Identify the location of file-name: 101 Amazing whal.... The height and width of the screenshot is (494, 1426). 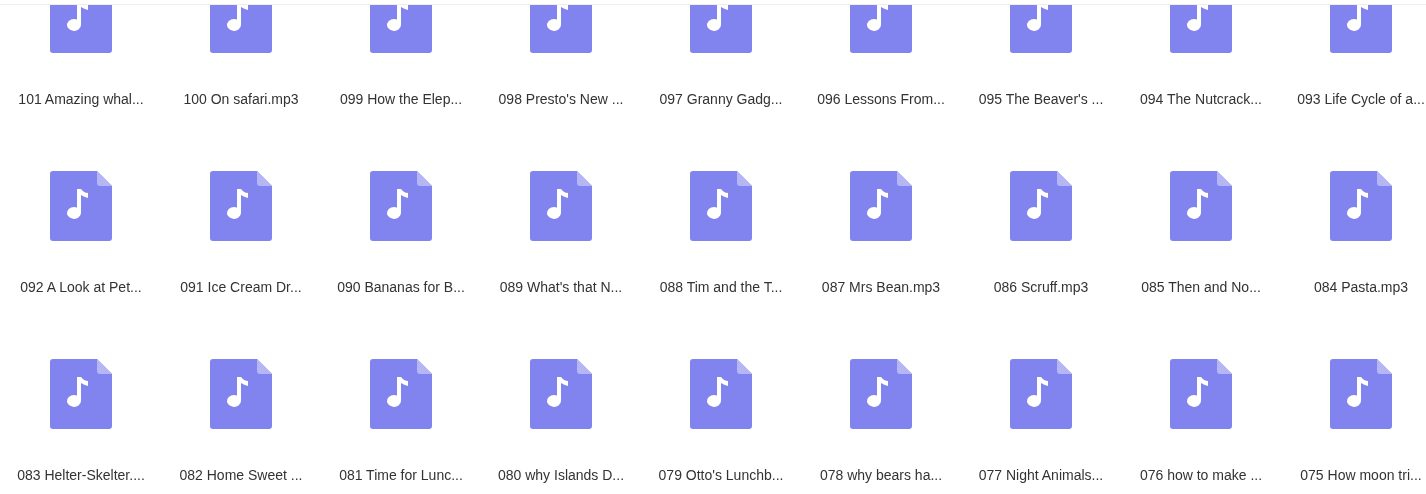
(81, 99).